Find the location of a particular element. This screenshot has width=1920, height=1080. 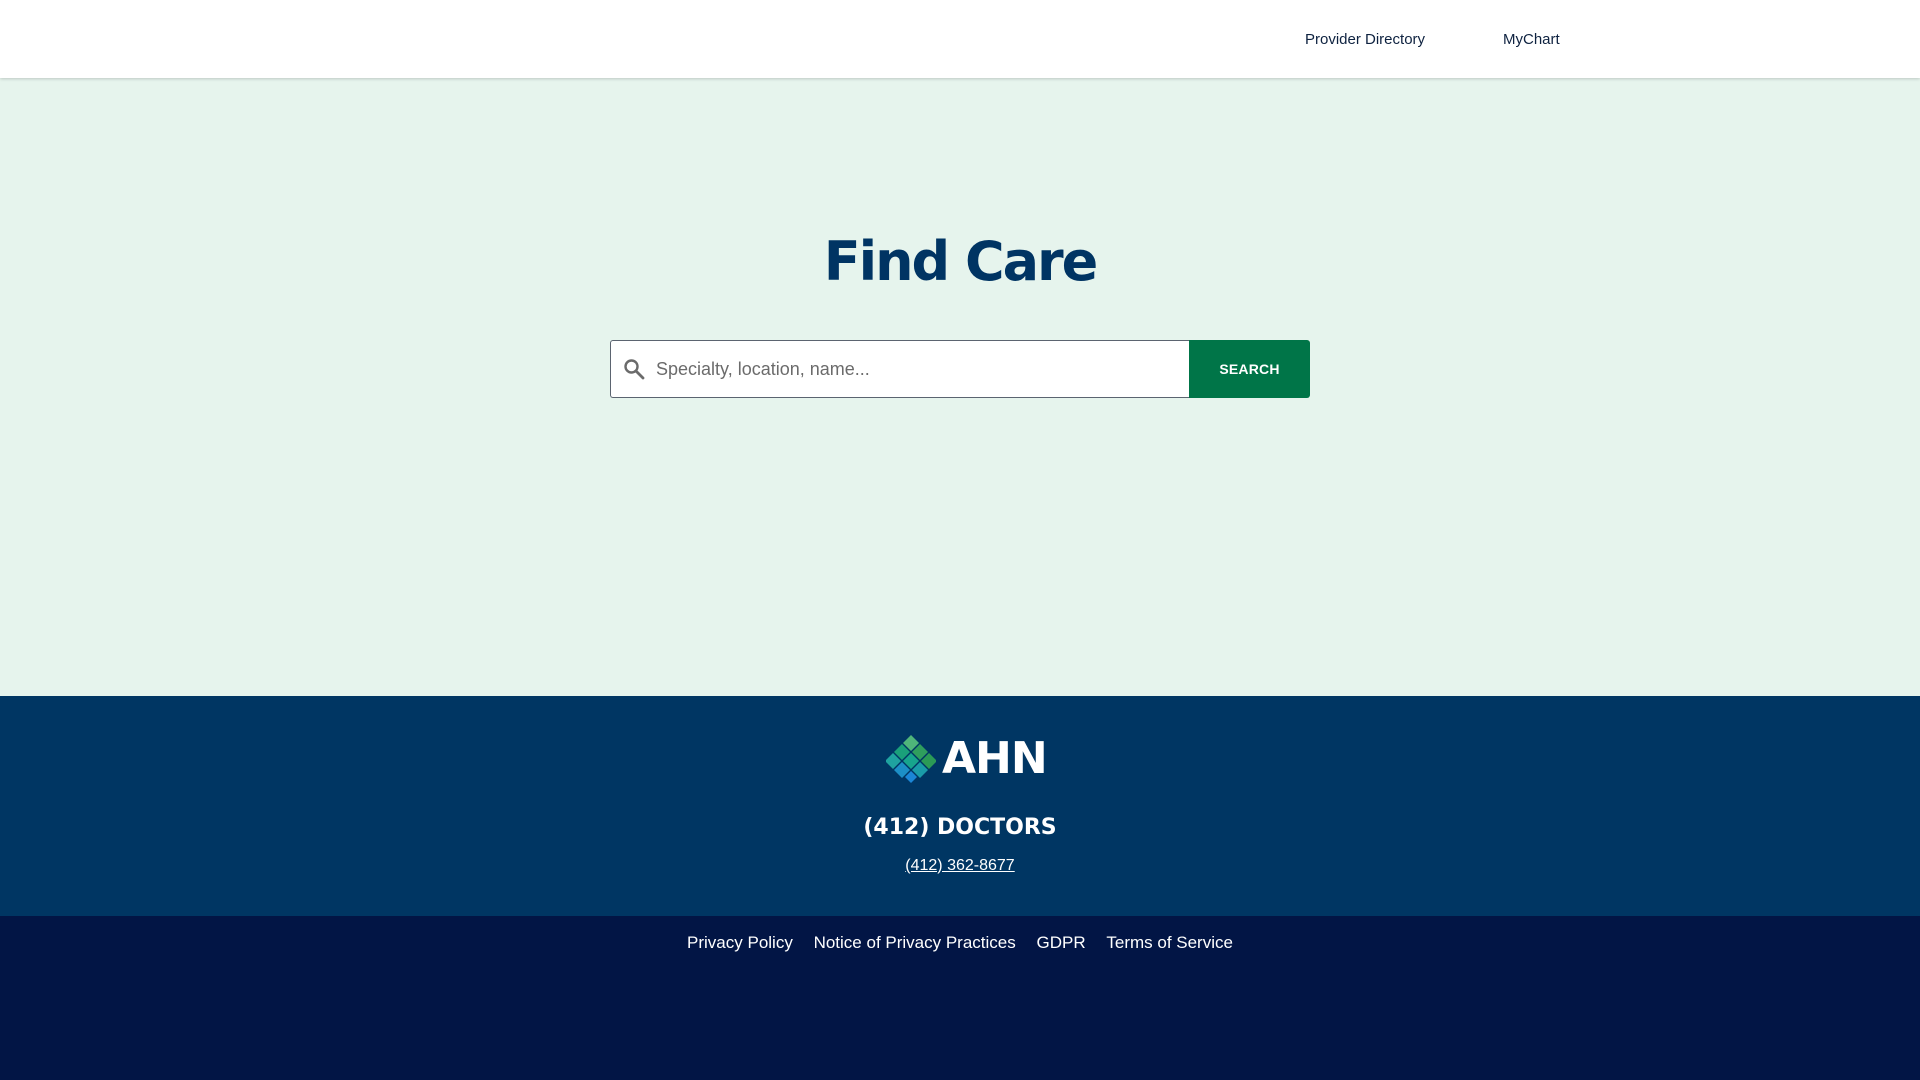

footer-phone-link: (412) 362-8677 is located at coordinates (959, 865).